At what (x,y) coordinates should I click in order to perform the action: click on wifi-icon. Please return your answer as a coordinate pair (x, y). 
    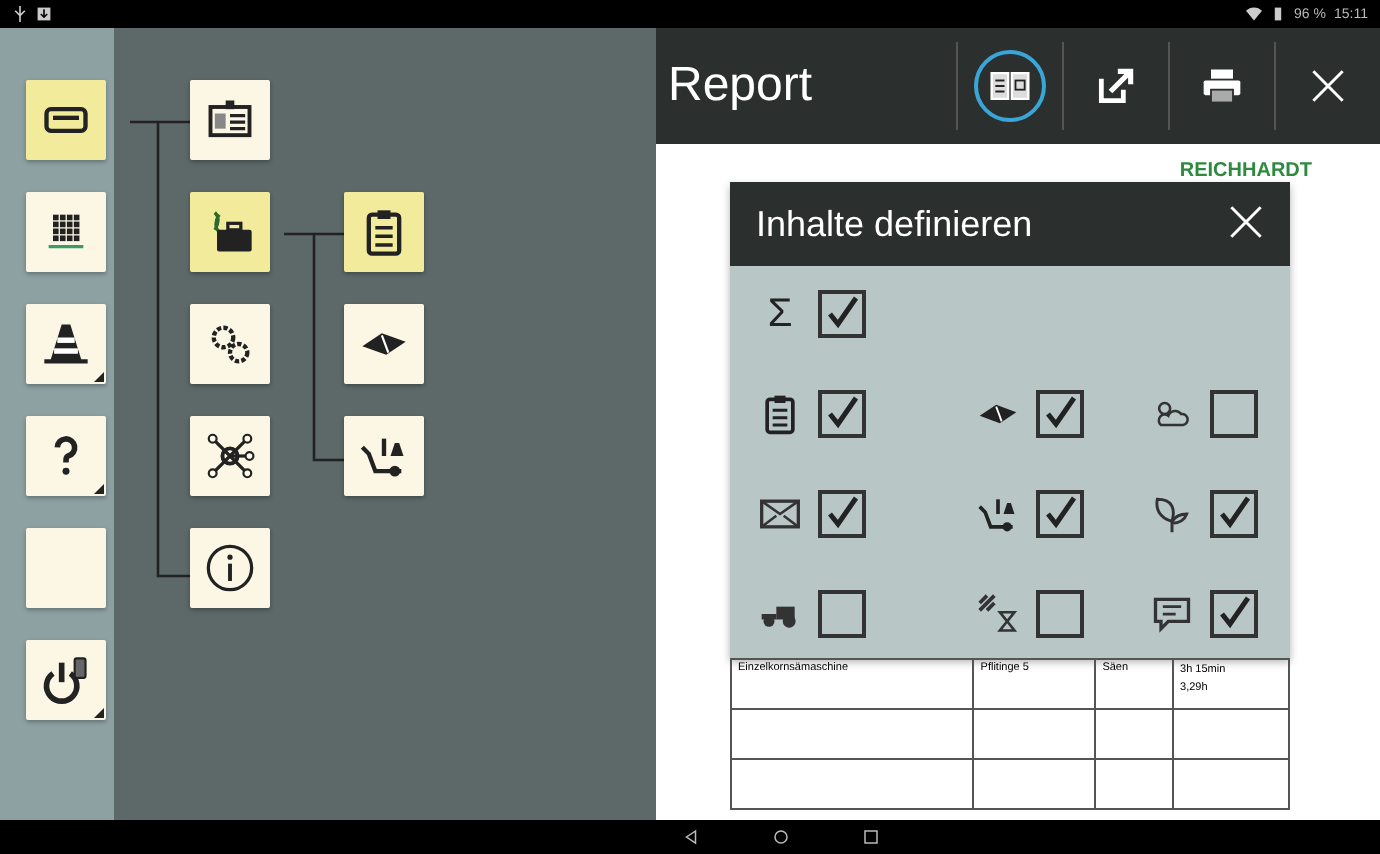
    Looking at the image, I should click on (1254, 14).